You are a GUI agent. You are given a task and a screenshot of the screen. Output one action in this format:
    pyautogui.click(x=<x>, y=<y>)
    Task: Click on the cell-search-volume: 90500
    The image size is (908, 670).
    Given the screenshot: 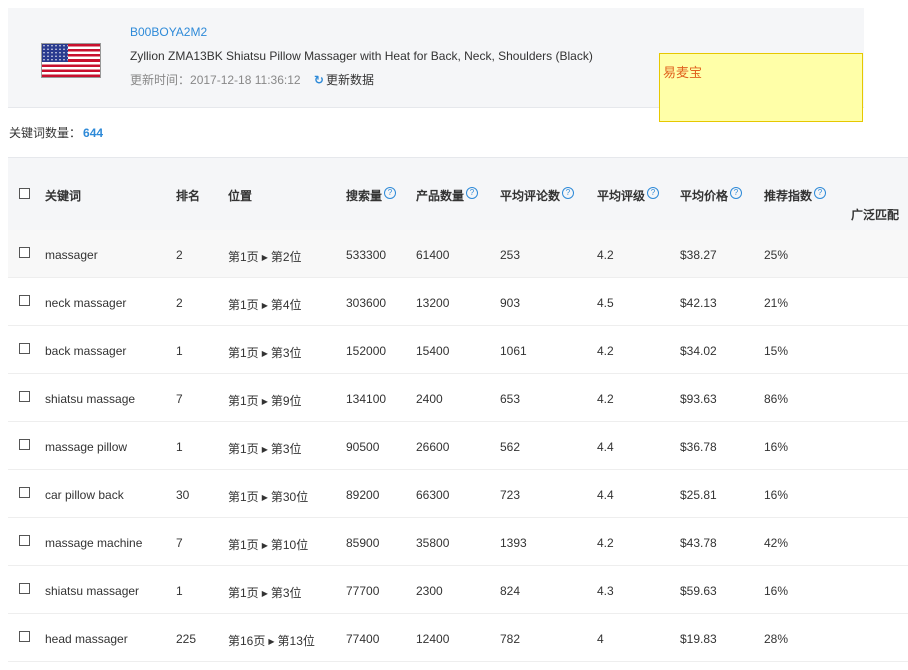 What is the action you would take?
    pyautogui.click(x=363, y=447)
    